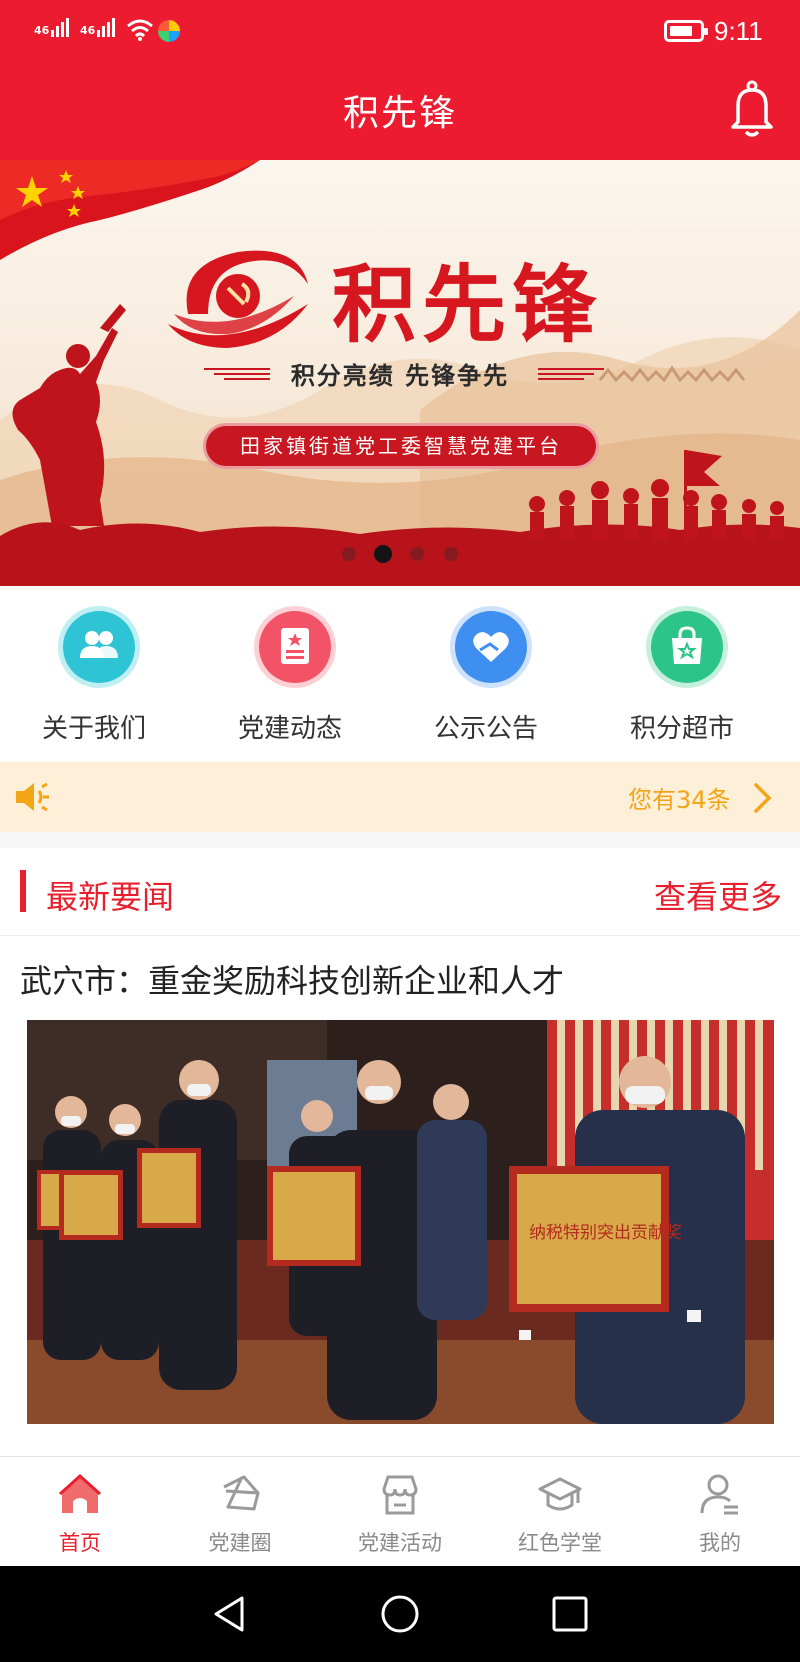 This screenshot has height=1662, width=800. I want to click on graduation-cap-icon, so click(560, 1494).